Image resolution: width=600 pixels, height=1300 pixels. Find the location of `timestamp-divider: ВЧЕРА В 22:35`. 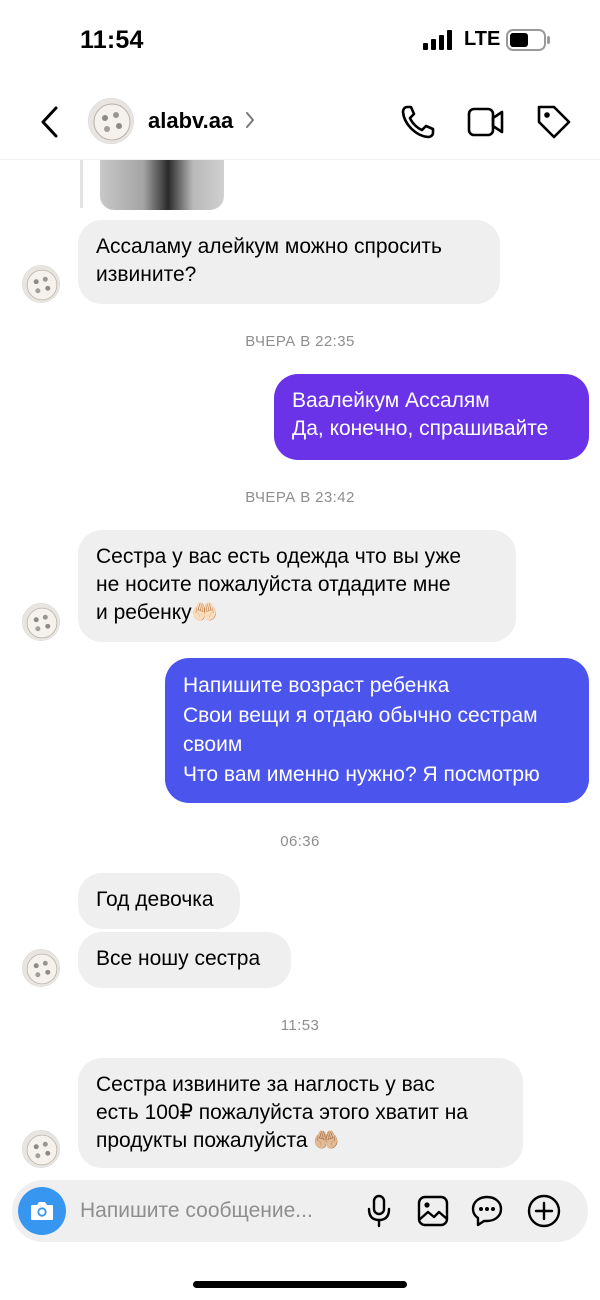

timestamp-divider: ВЧЕРА В 22:35 is located at coordinates (300, 341).